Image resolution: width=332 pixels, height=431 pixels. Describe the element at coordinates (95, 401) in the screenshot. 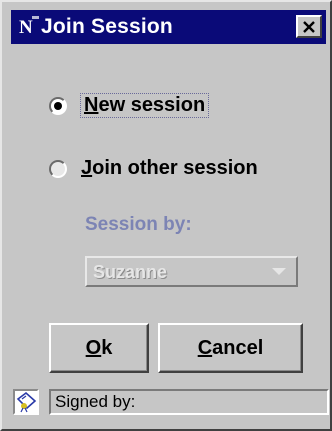

I see `status-text: Signed by:` at that location.